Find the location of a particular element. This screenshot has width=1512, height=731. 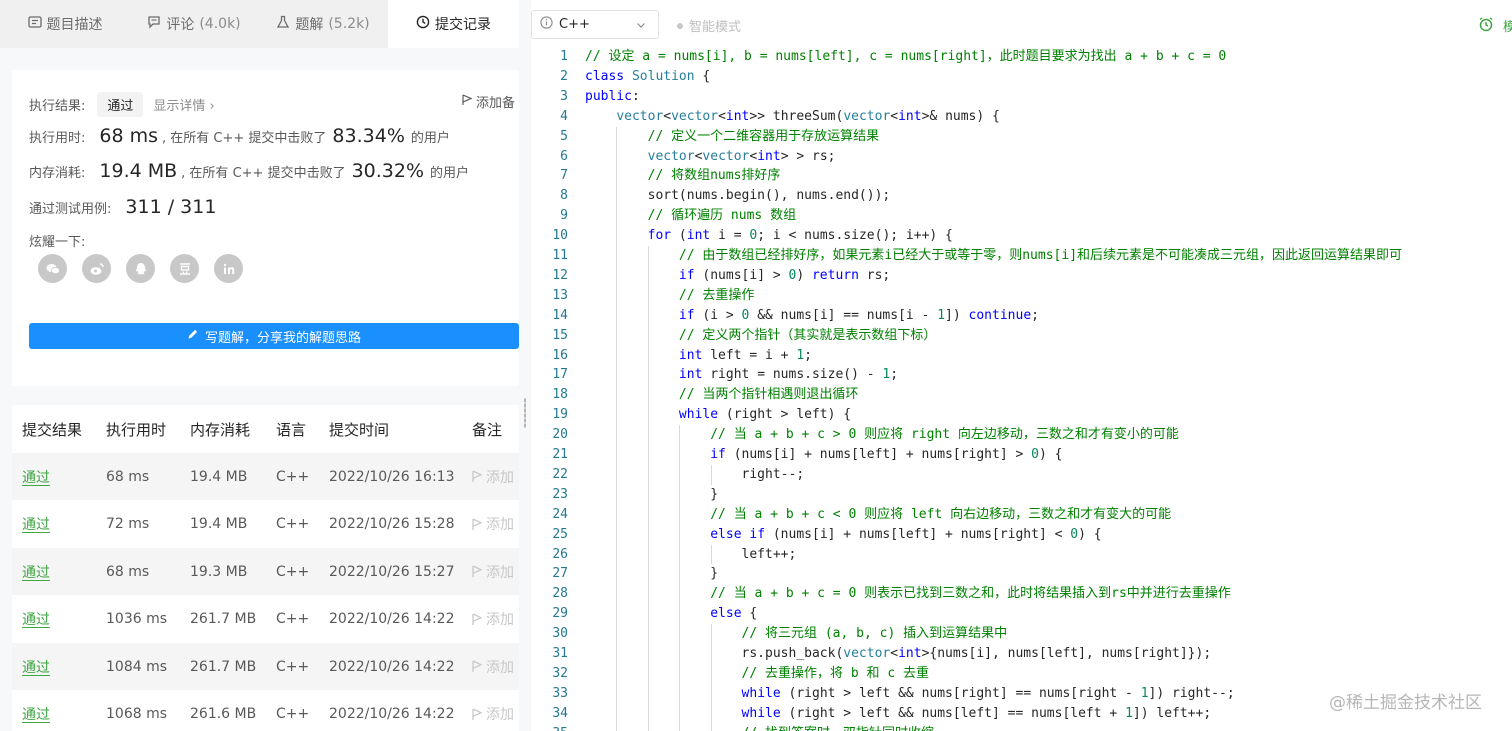

table-row: 通过 1084 ms 261.7 MB C++ 2022/10/26 14:22 添加 is located at coordinates (265, 666).